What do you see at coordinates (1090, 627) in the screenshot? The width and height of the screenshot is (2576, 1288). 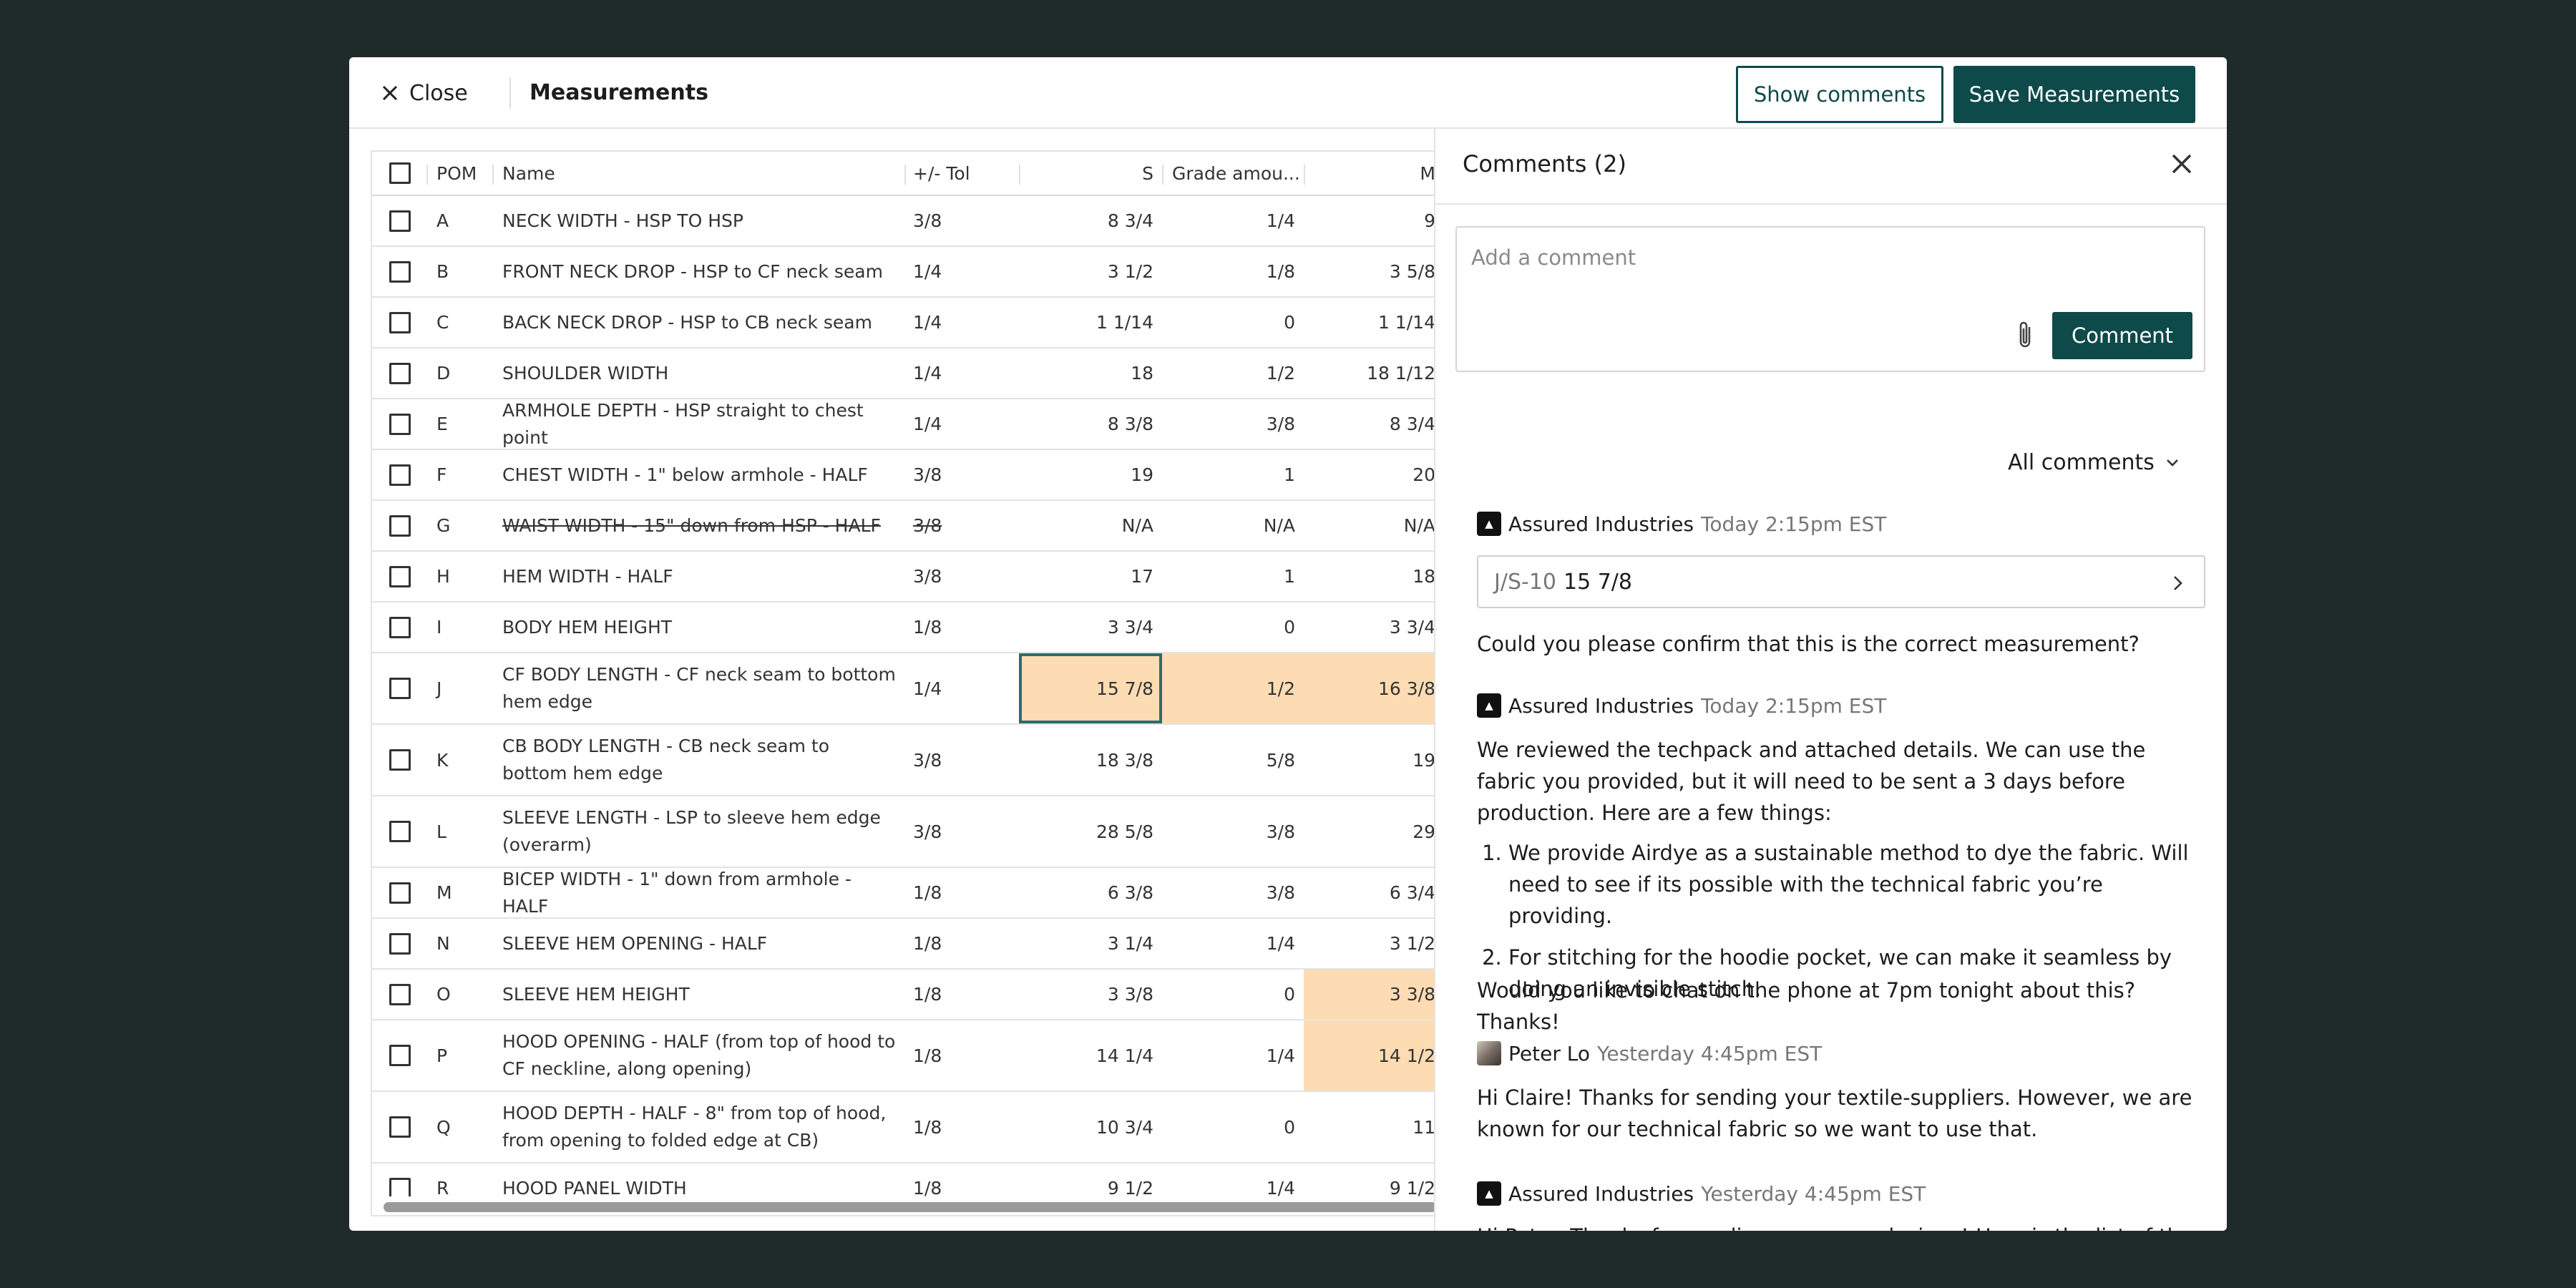 I see `size-s-cell: 3 3/4` at bounding box center [1090, 627].